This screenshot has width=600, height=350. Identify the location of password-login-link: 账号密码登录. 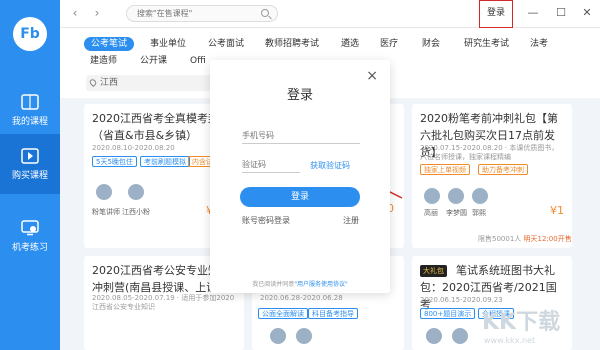
(266, 220).